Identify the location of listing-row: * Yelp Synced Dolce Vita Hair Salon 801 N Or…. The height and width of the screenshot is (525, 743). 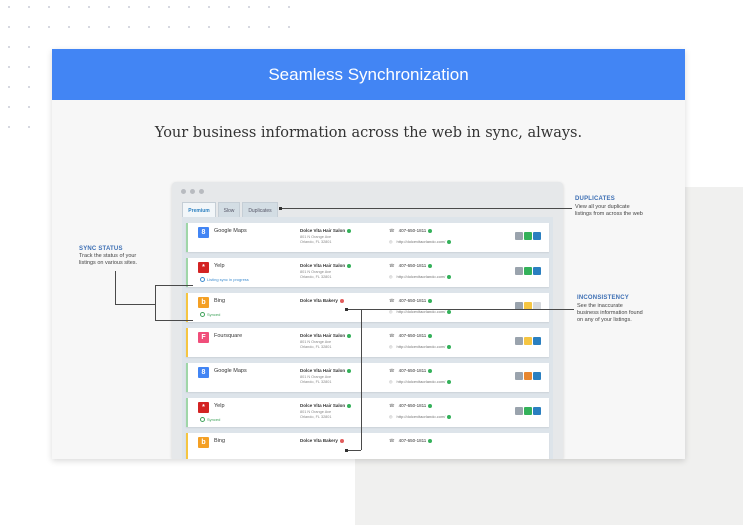
(367, 412).